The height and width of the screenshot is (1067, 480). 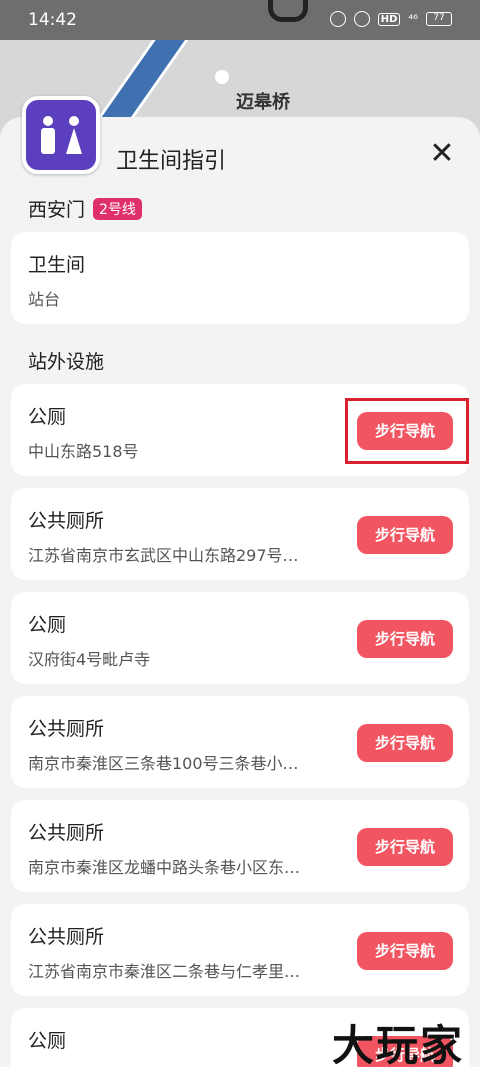 I want to click on outside-section-title: 站外设施, so click(x=66, y=362).